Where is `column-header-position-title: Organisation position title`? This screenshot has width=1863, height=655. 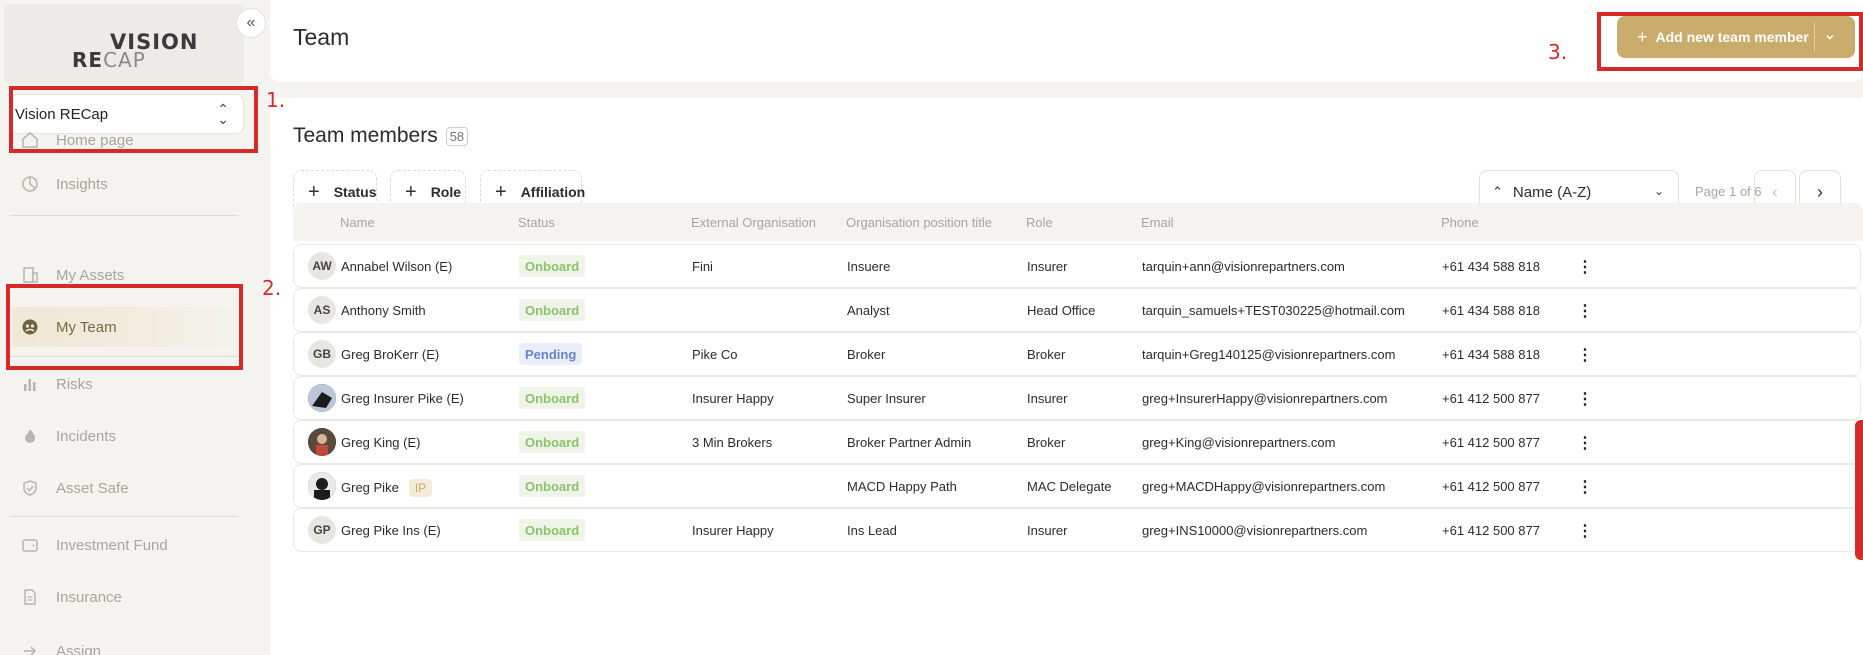
column-header-position-title: Organisation position title is located at coordinates (919, 222).